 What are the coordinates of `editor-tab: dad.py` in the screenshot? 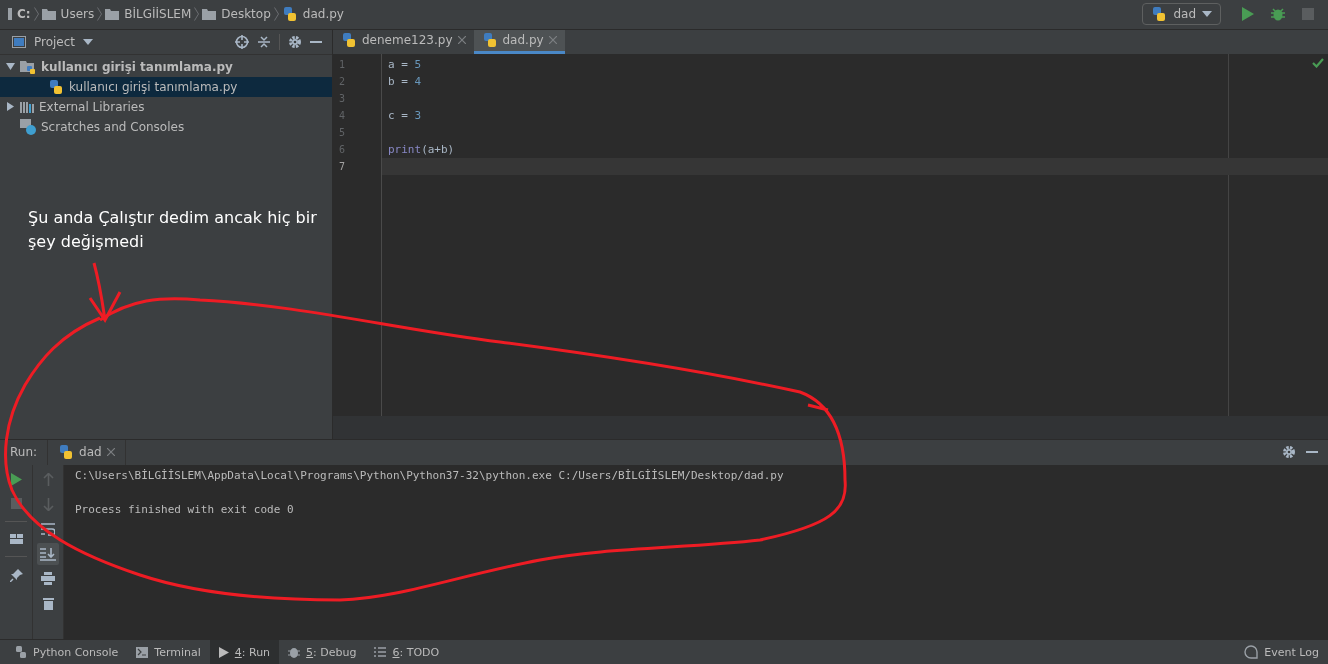 It's located at (519, 41).